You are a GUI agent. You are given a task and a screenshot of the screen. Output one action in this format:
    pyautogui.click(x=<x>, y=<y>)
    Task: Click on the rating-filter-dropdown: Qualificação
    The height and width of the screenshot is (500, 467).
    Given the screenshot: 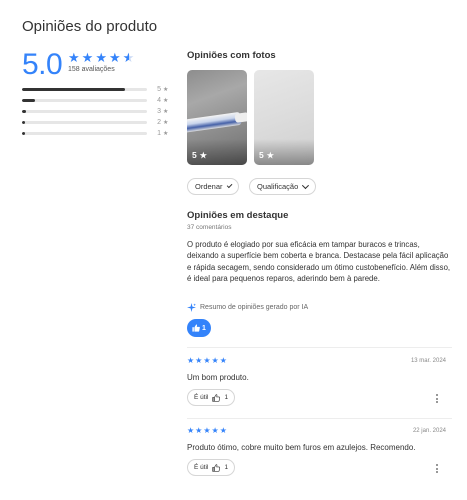 What is the action you would take?
    pyautogui.click(x=282, y=186)
    